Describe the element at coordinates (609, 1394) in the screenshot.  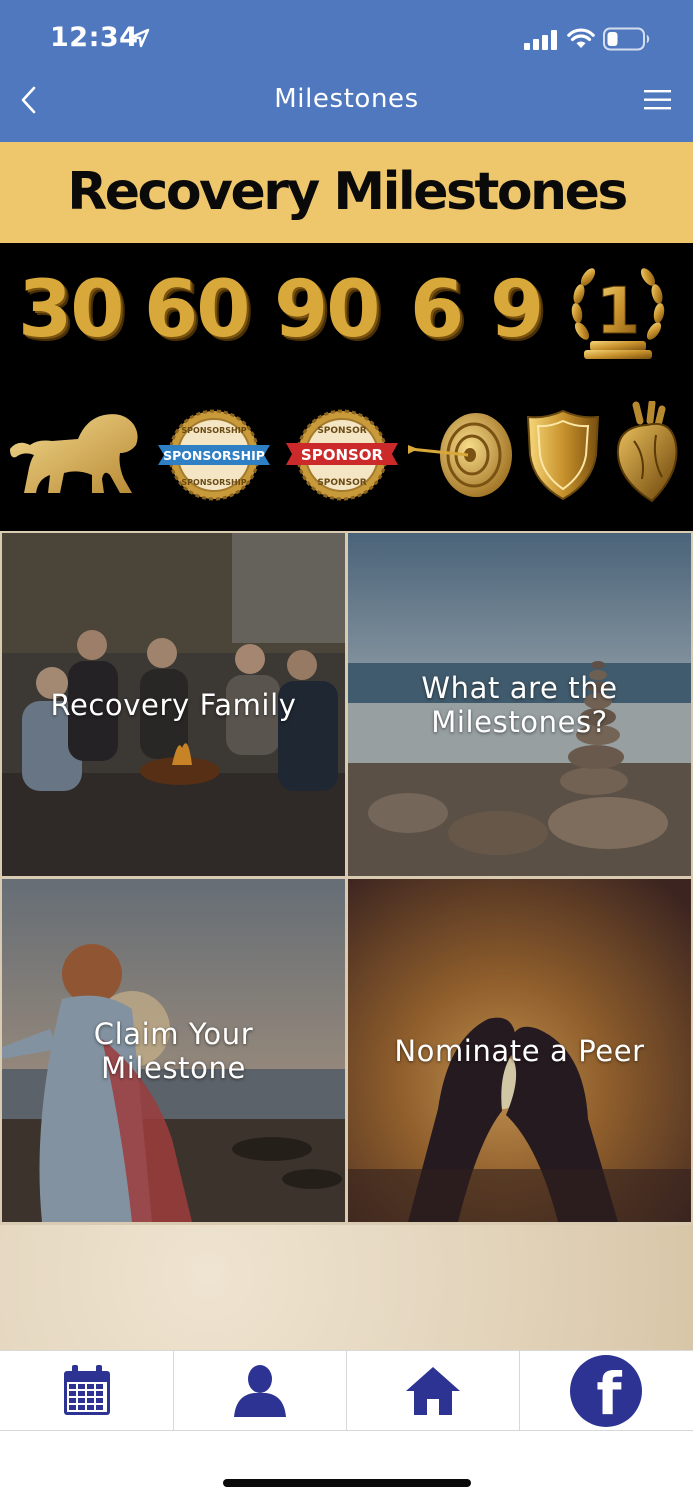
I see `facebook-glyph: f` at that location.